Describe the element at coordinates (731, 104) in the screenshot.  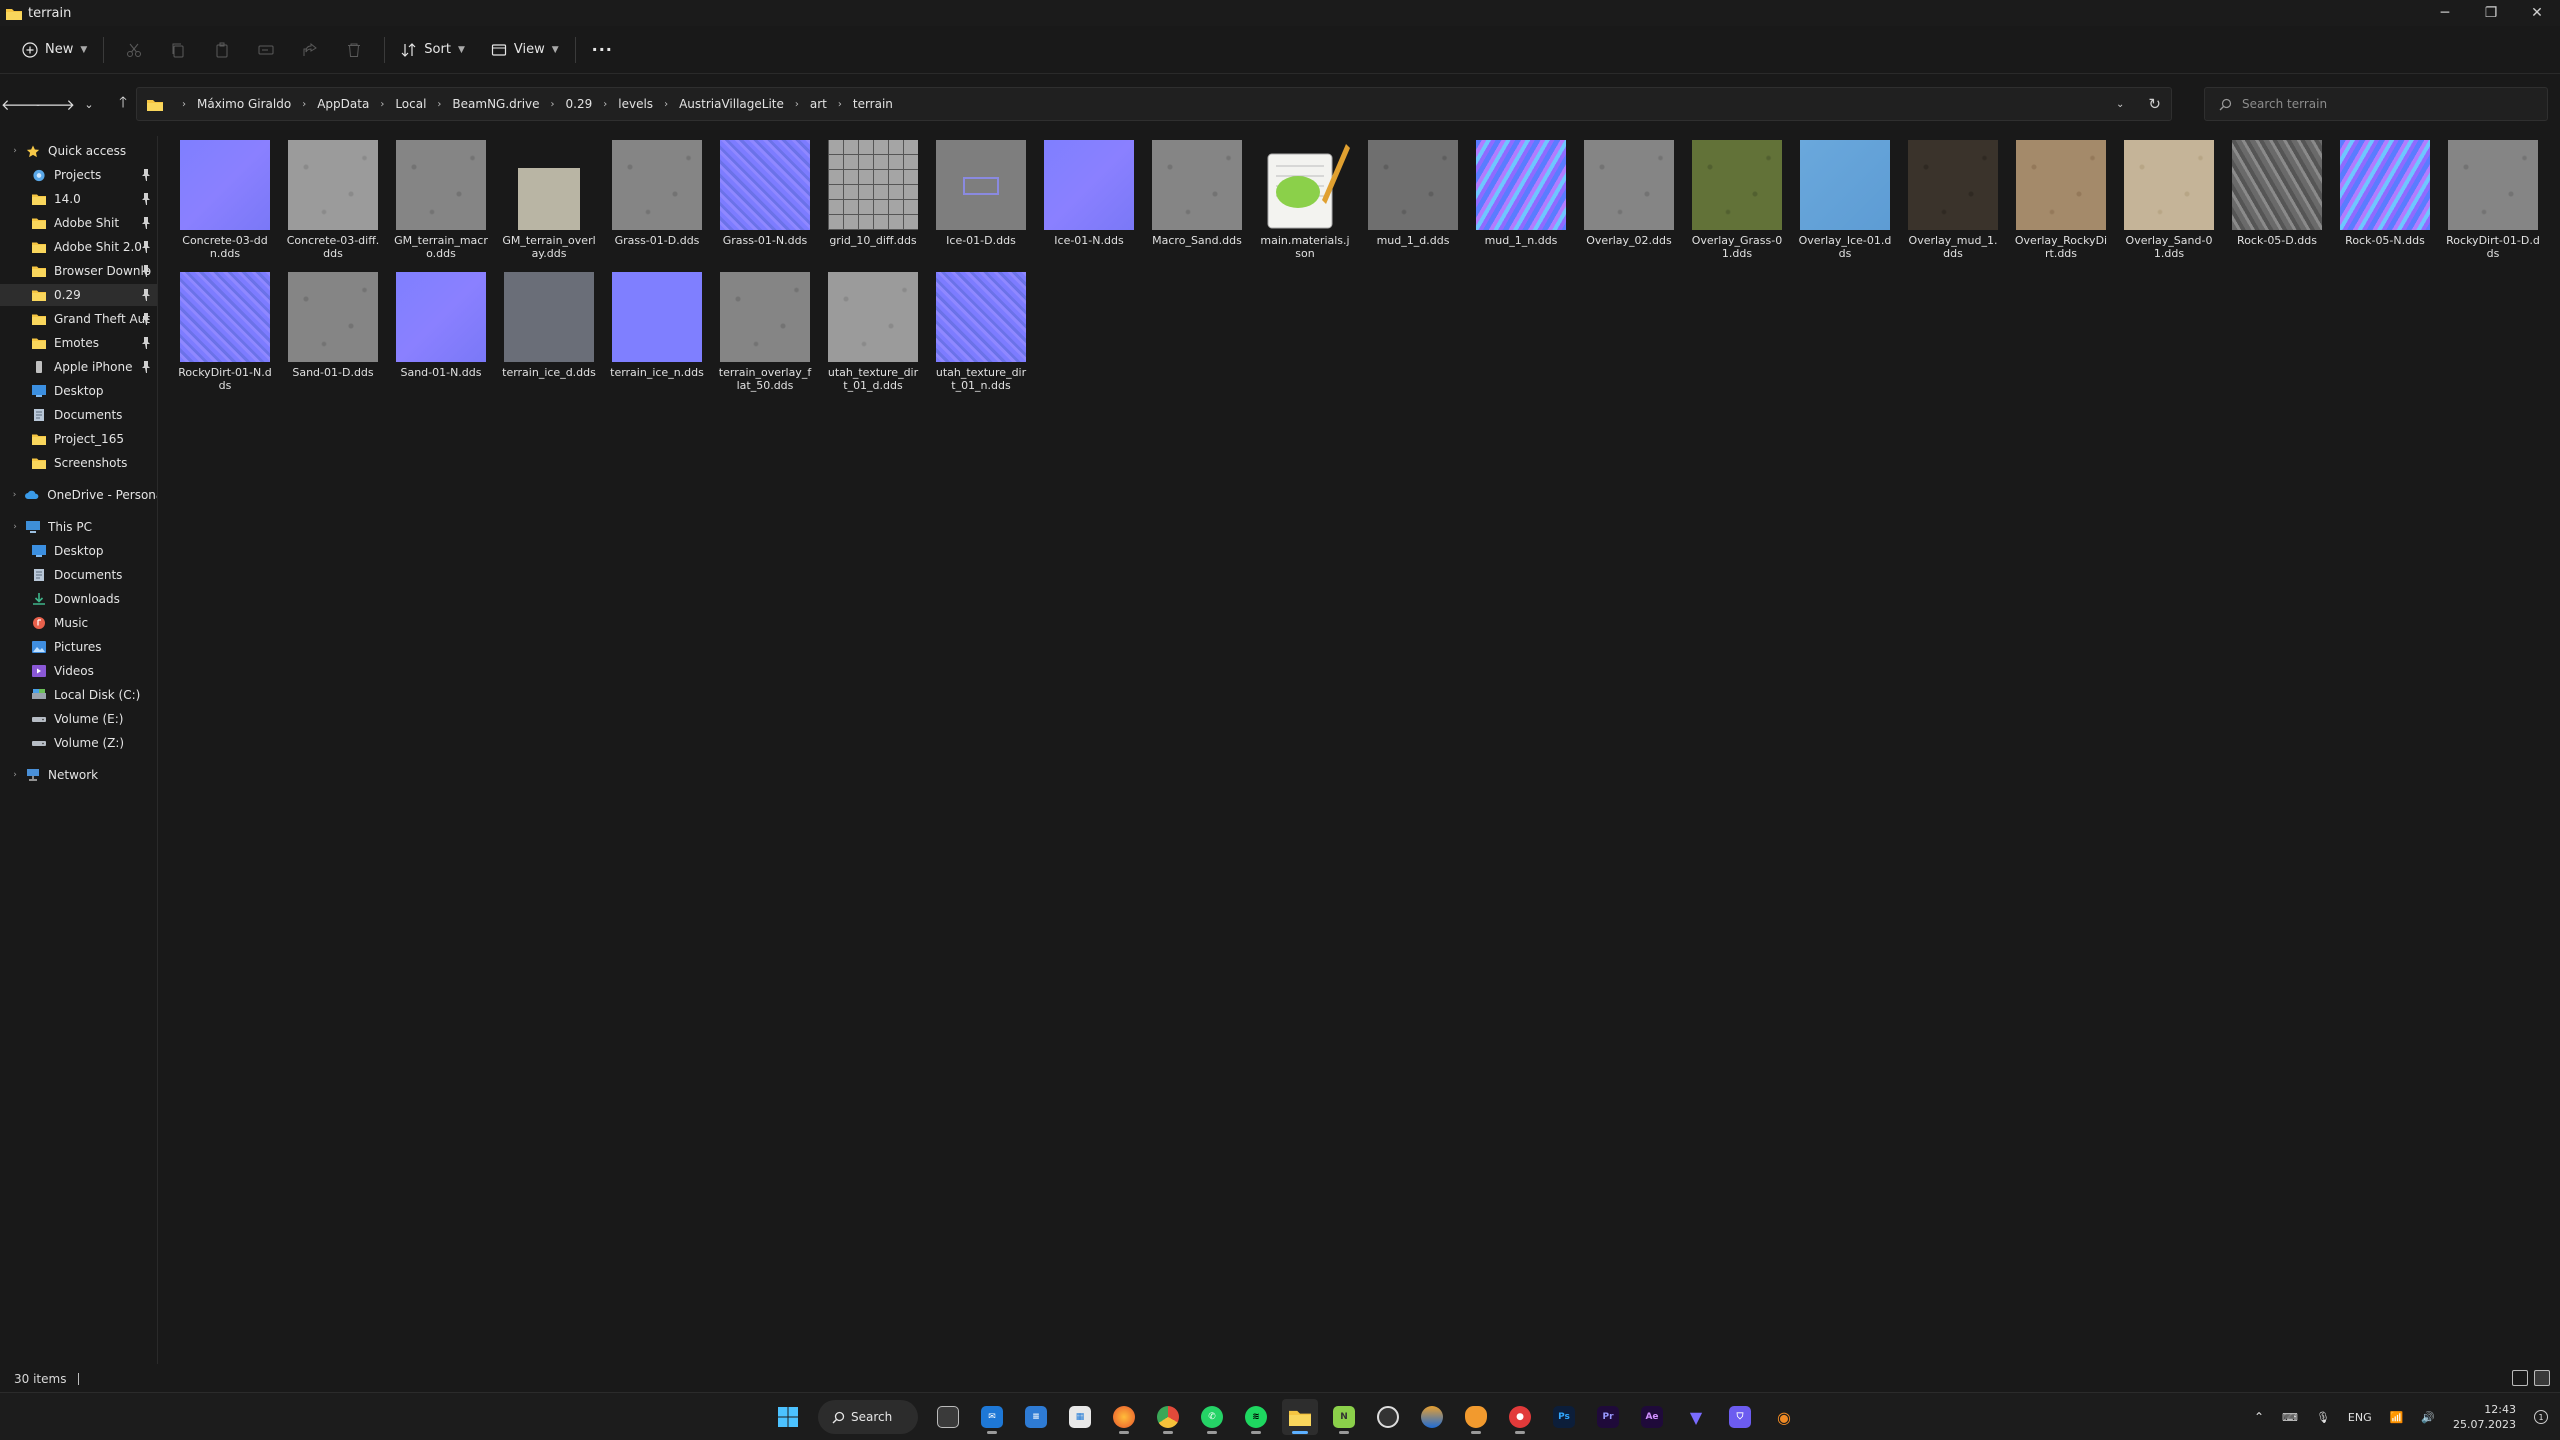
I see `breadcrumb-item: AustriaVillageLite` at that location.